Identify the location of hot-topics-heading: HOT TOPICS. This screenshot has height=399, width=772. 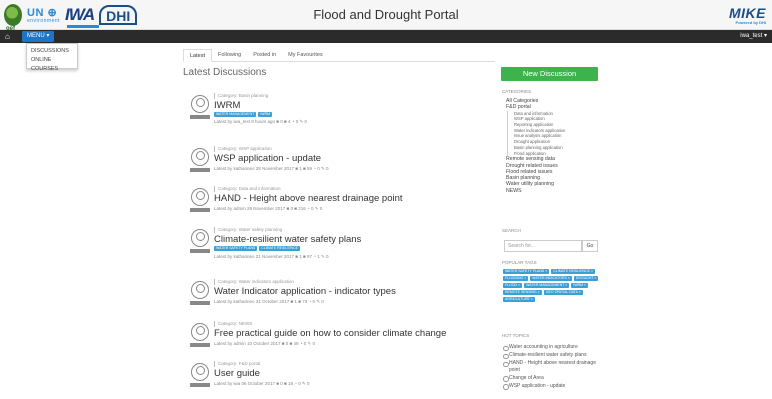
(516, 335).